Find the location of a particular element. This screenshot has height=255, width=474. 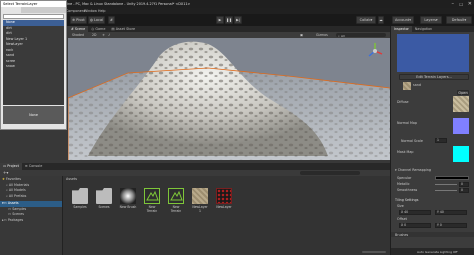

tab-console: ≡ Console is located at coordinates (33, 166).